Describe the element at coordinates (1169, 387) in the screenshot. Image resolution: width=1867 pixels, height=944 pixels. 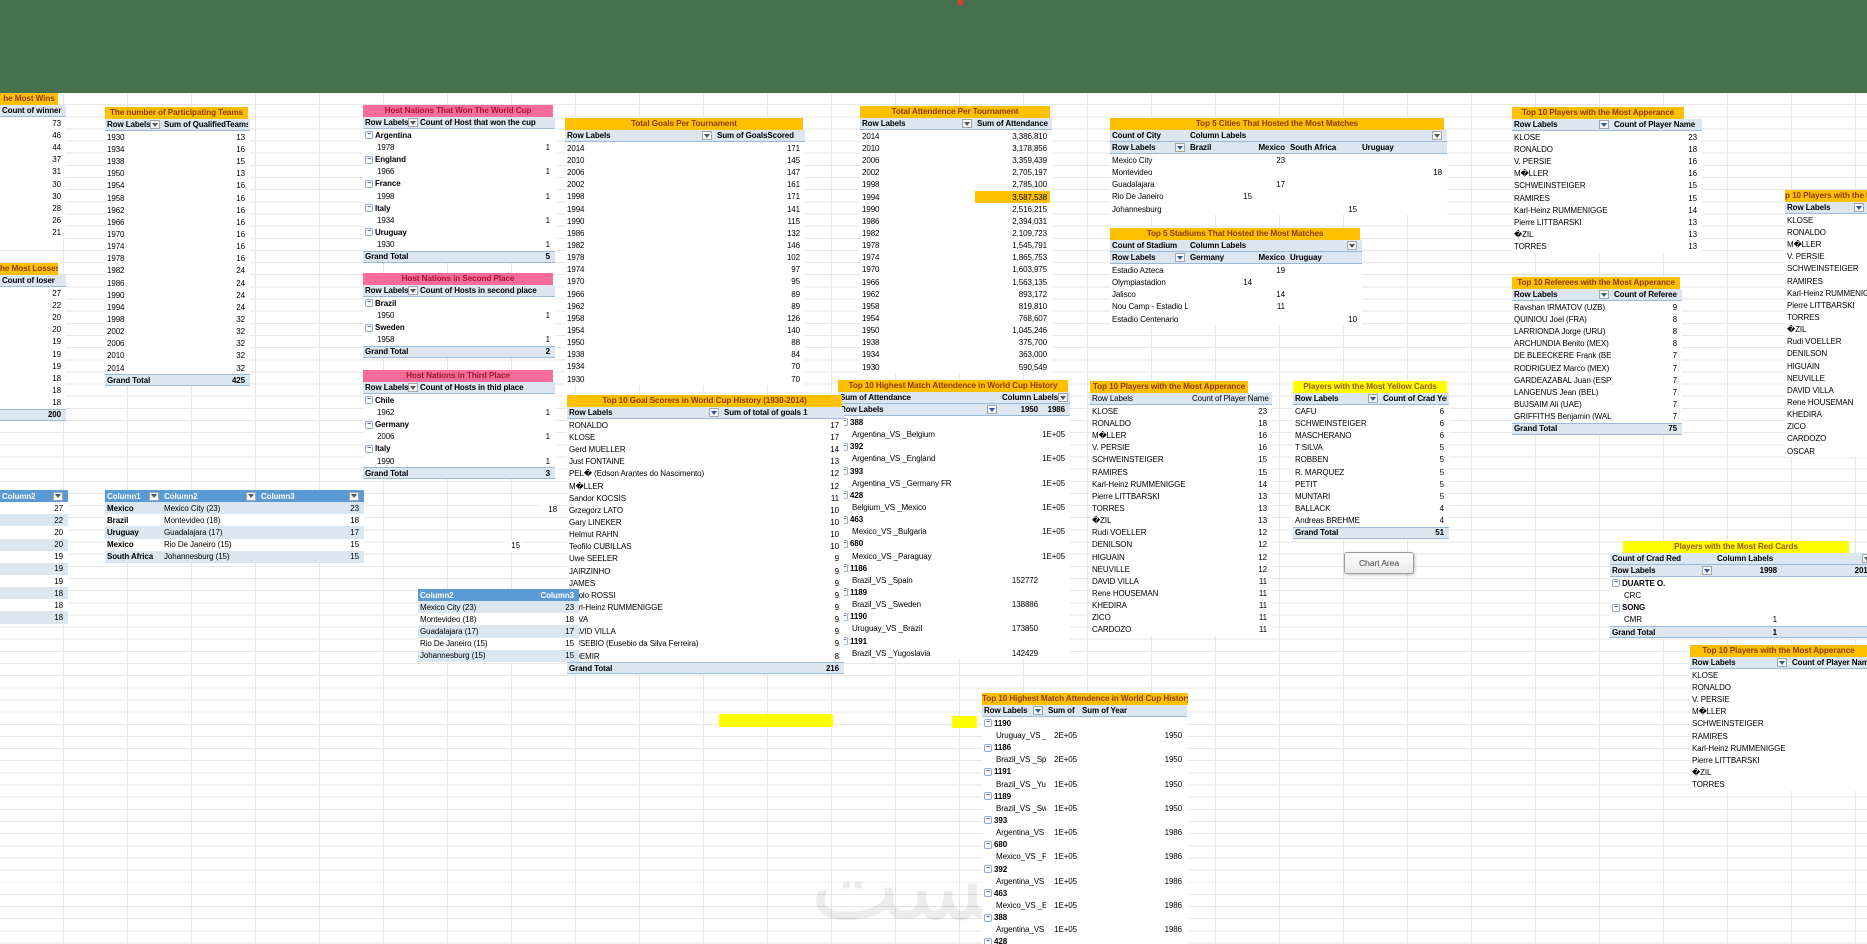
I see `table-title: Top 10 Players with the Most Apperance` at that location.